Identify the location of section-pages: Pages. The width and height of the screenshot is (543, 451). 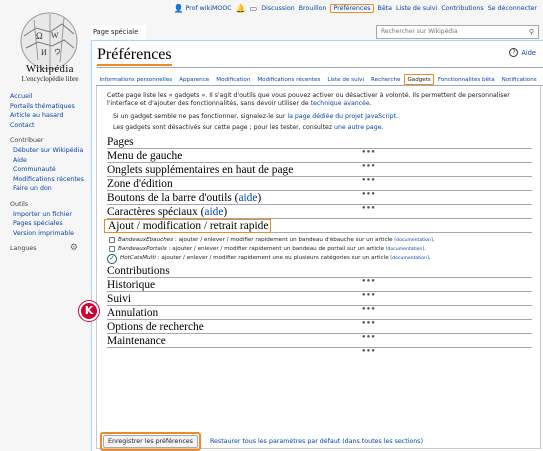
(319, 142).